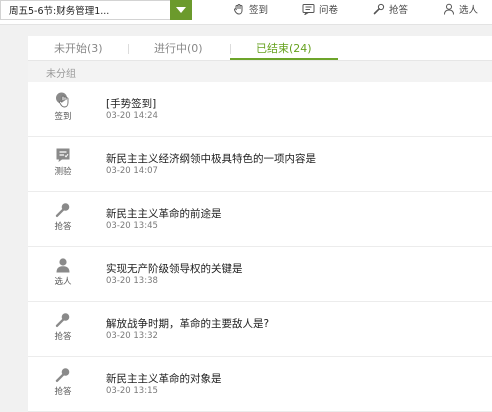 Image resolution: width=492 pixels, height=412 pixels. What do you see at coordinates (132, 336) in the screenshot?
I see `activity-time: 03-20 13:32` at bounding box center [132, 336].